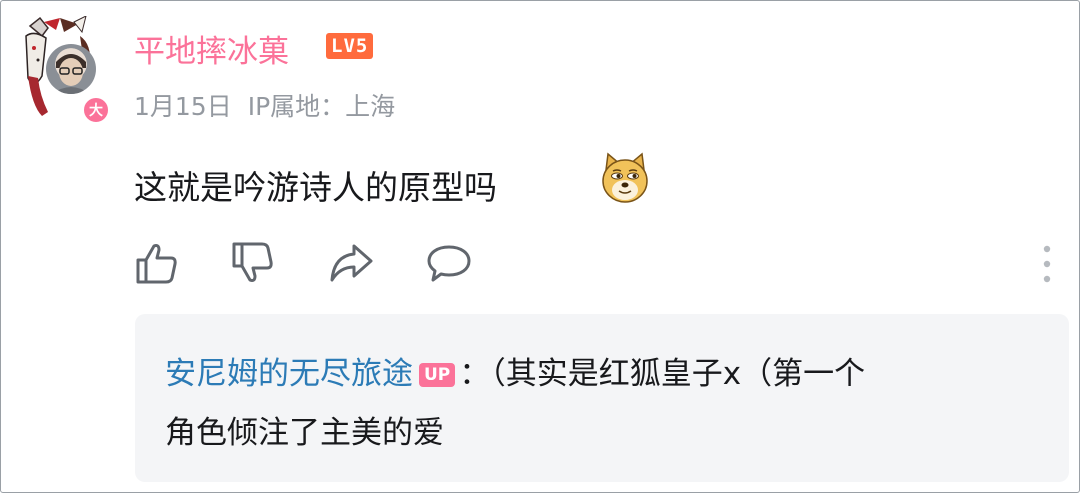 This screenshot has width=1080, height=493. What do you see at coordinates (321, 106) in the screenshot?
I see `ip-location: IP属地：上海` at bounding box center [321, 106].